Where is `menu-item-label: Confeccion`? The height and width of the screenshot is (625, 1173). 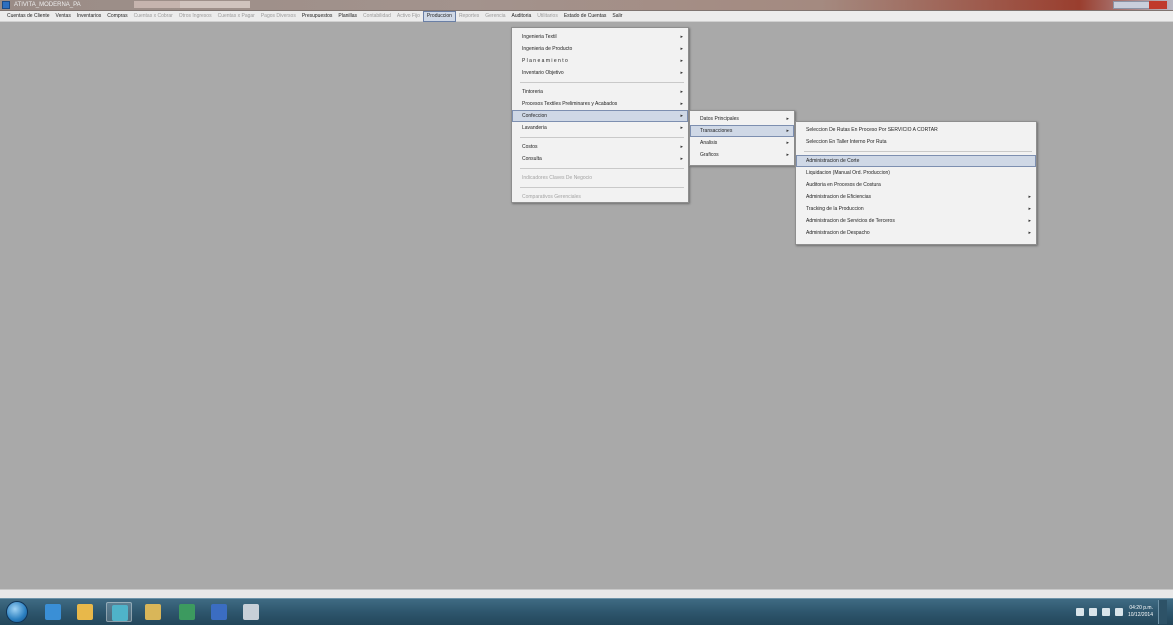 menu-item-label: Confeccion is located at coordinates (535, 116).